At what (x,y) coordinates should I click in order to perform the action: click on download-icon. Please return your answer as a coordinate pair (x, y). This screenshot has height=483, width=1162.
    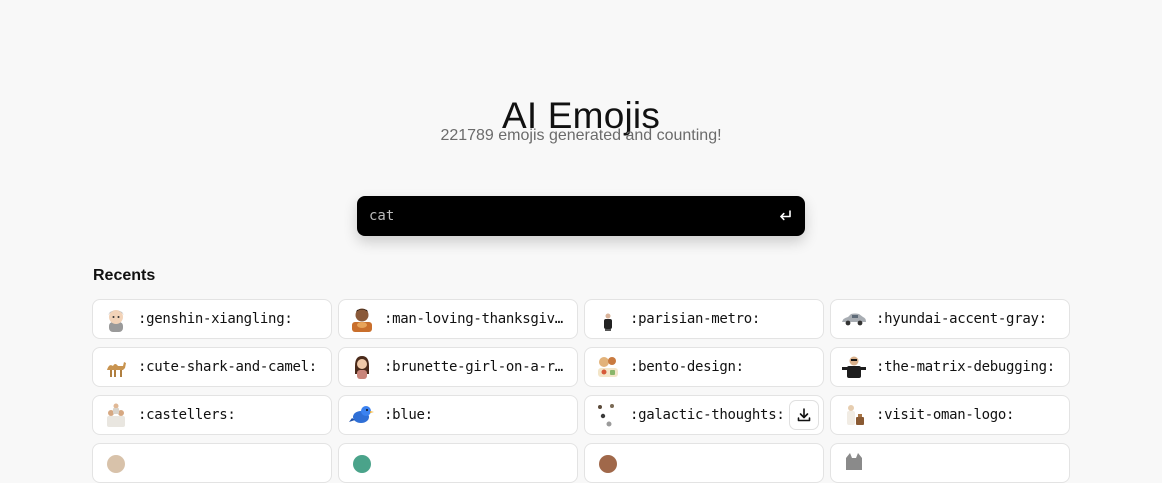
    Looking at the image, I should click on (804, 415).